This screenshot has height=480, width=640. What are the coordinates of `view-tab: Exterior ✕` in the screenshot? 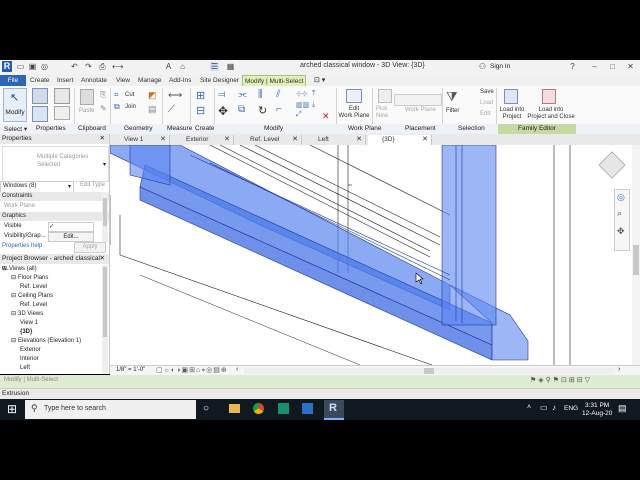 It's located at (203, 140).